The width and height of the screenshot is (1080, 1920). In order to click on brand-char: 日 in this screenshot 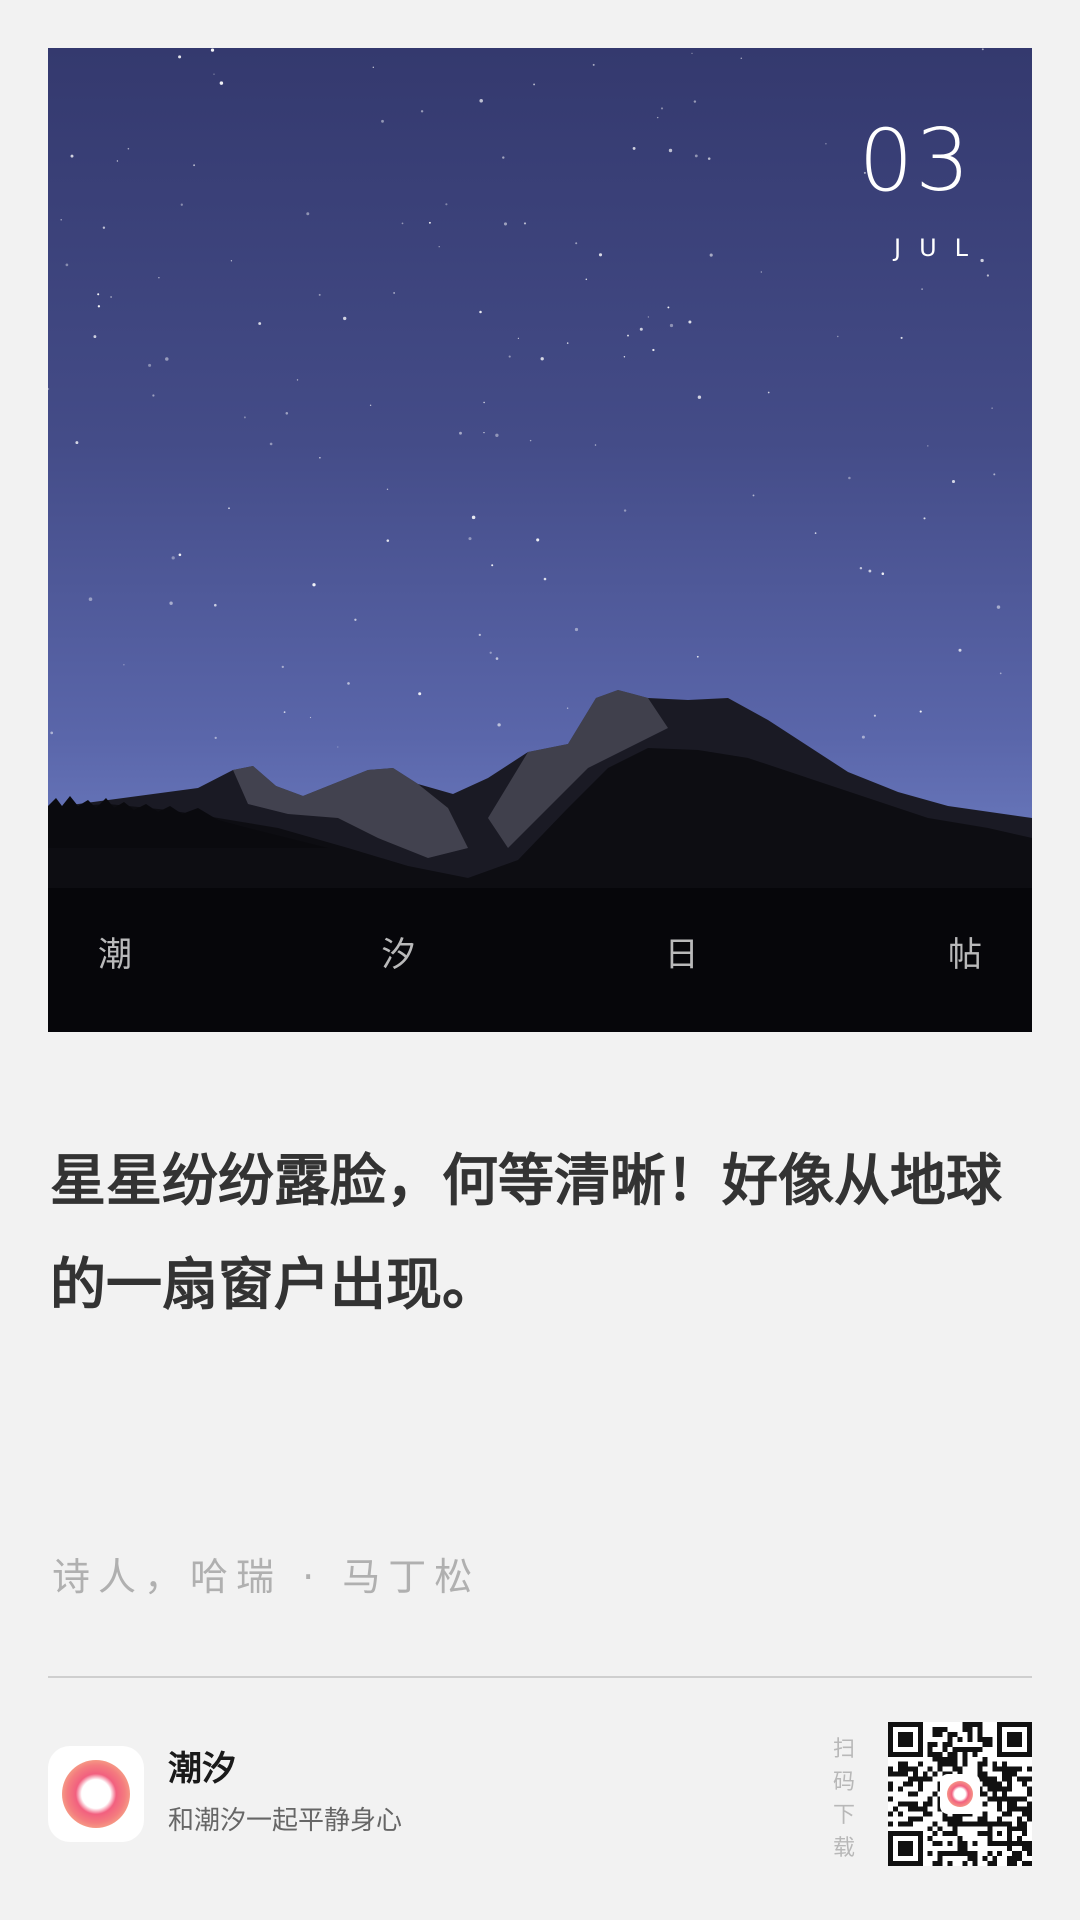, I will do `click(681, 955)`.